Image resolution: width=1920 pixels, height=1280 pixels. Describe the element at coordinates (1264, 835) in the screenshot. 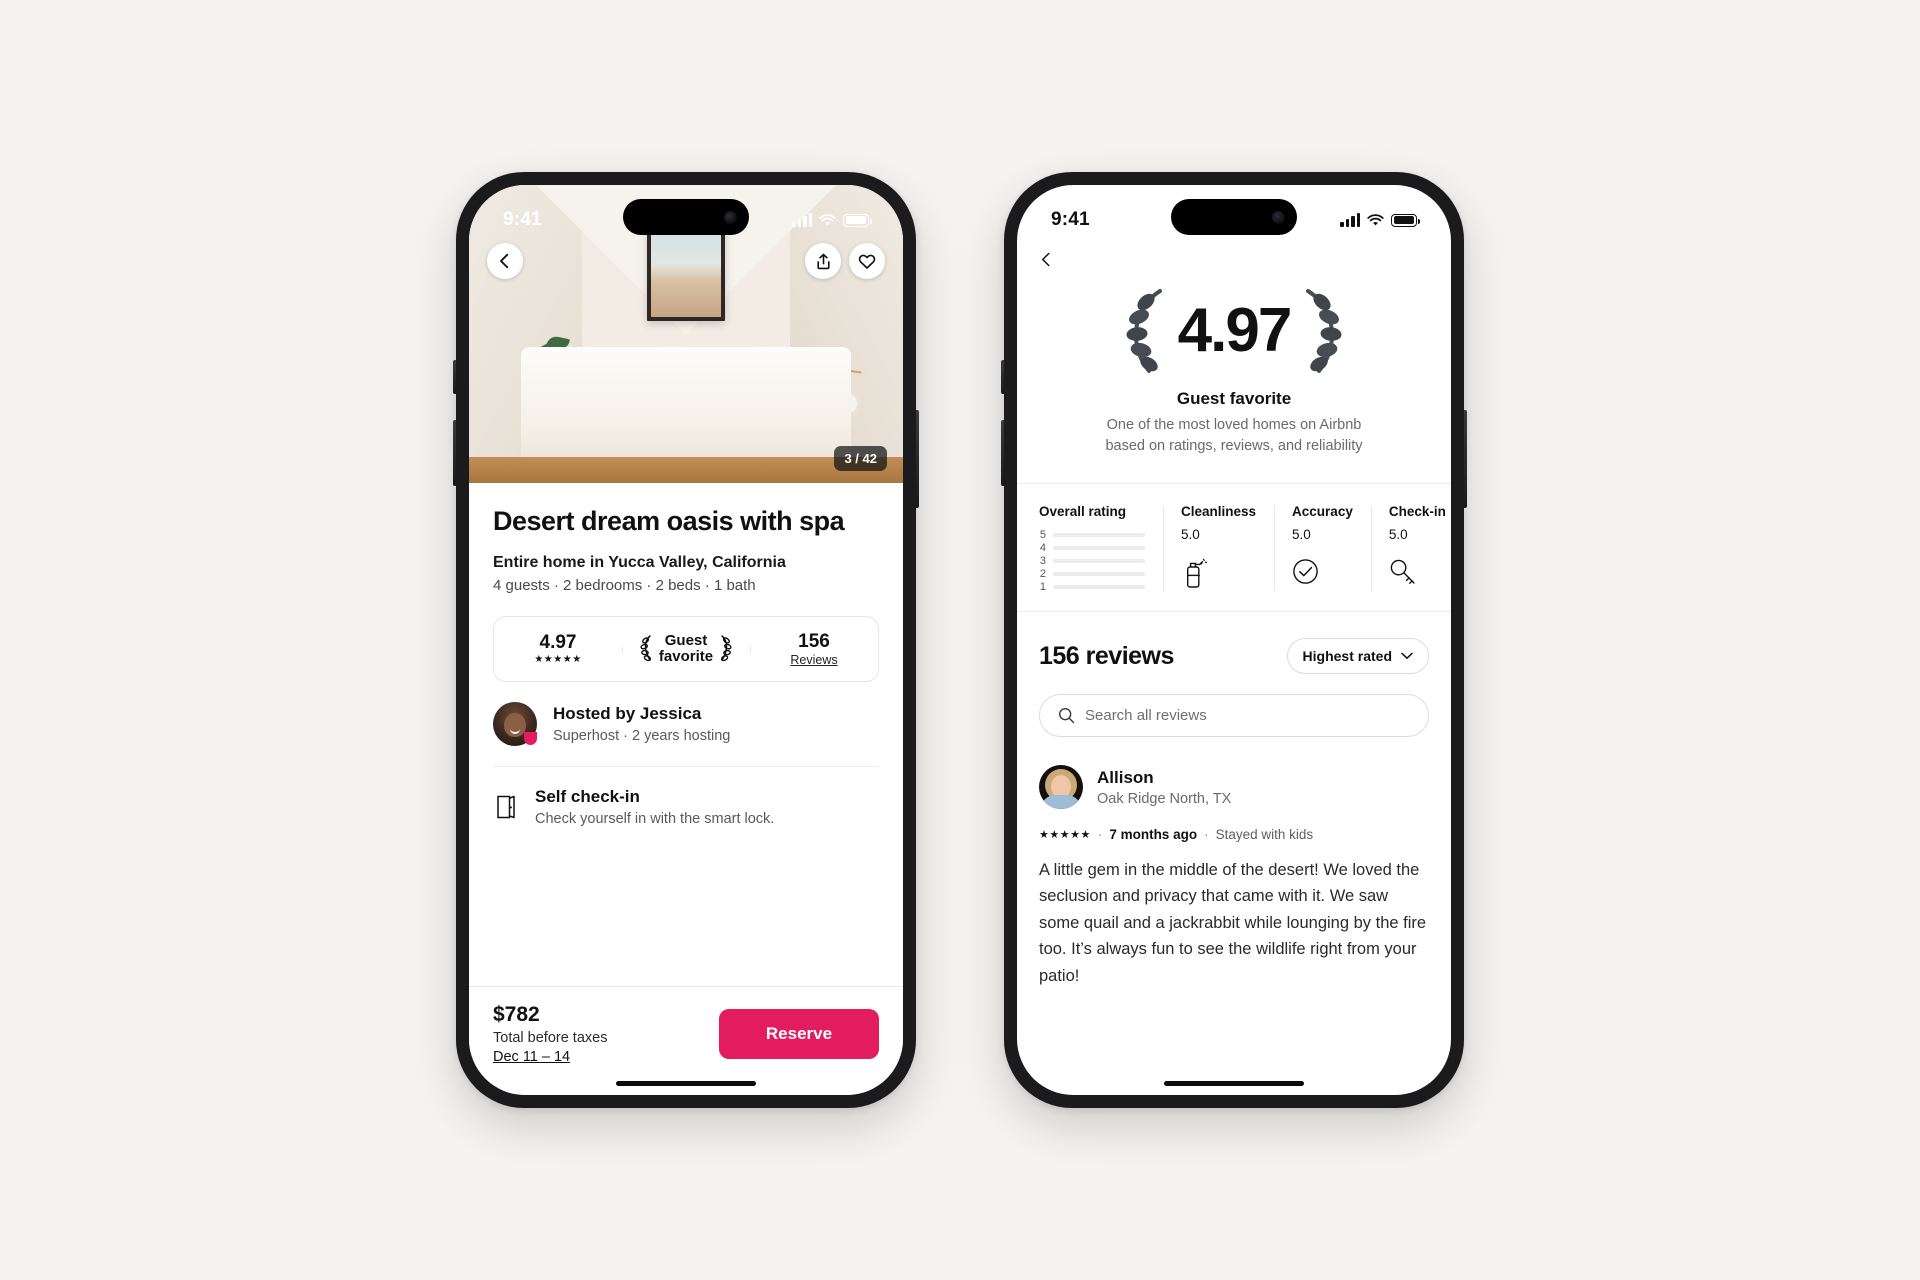

I see `review-trip-type: Stayed with kids` at that location.